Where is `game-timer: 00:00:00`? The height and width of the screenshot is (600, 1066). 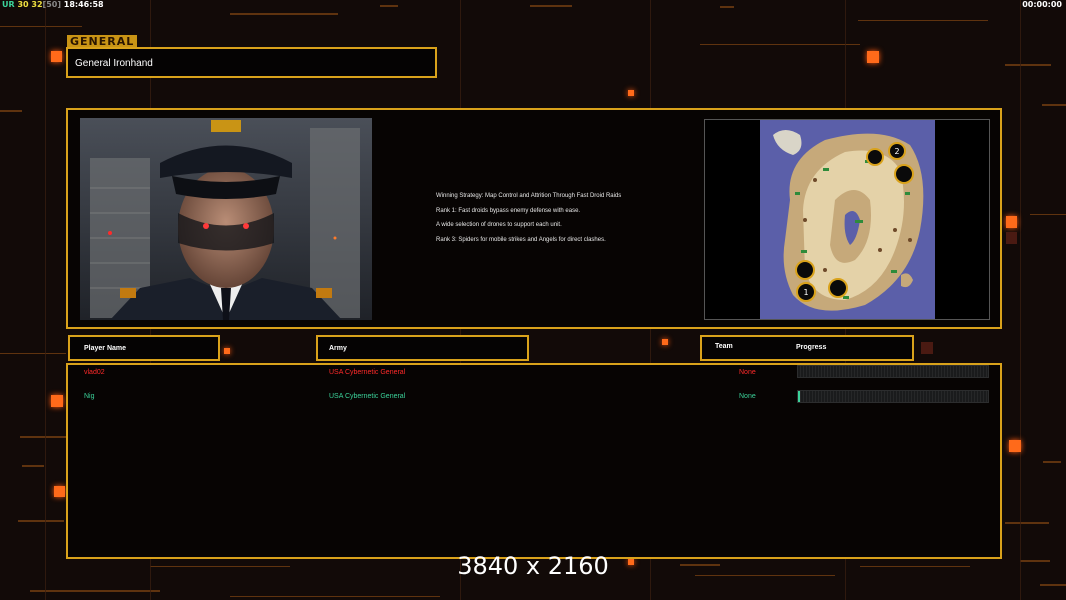
game-timer: 00:00:00 is located at coordinates (1042, 4).